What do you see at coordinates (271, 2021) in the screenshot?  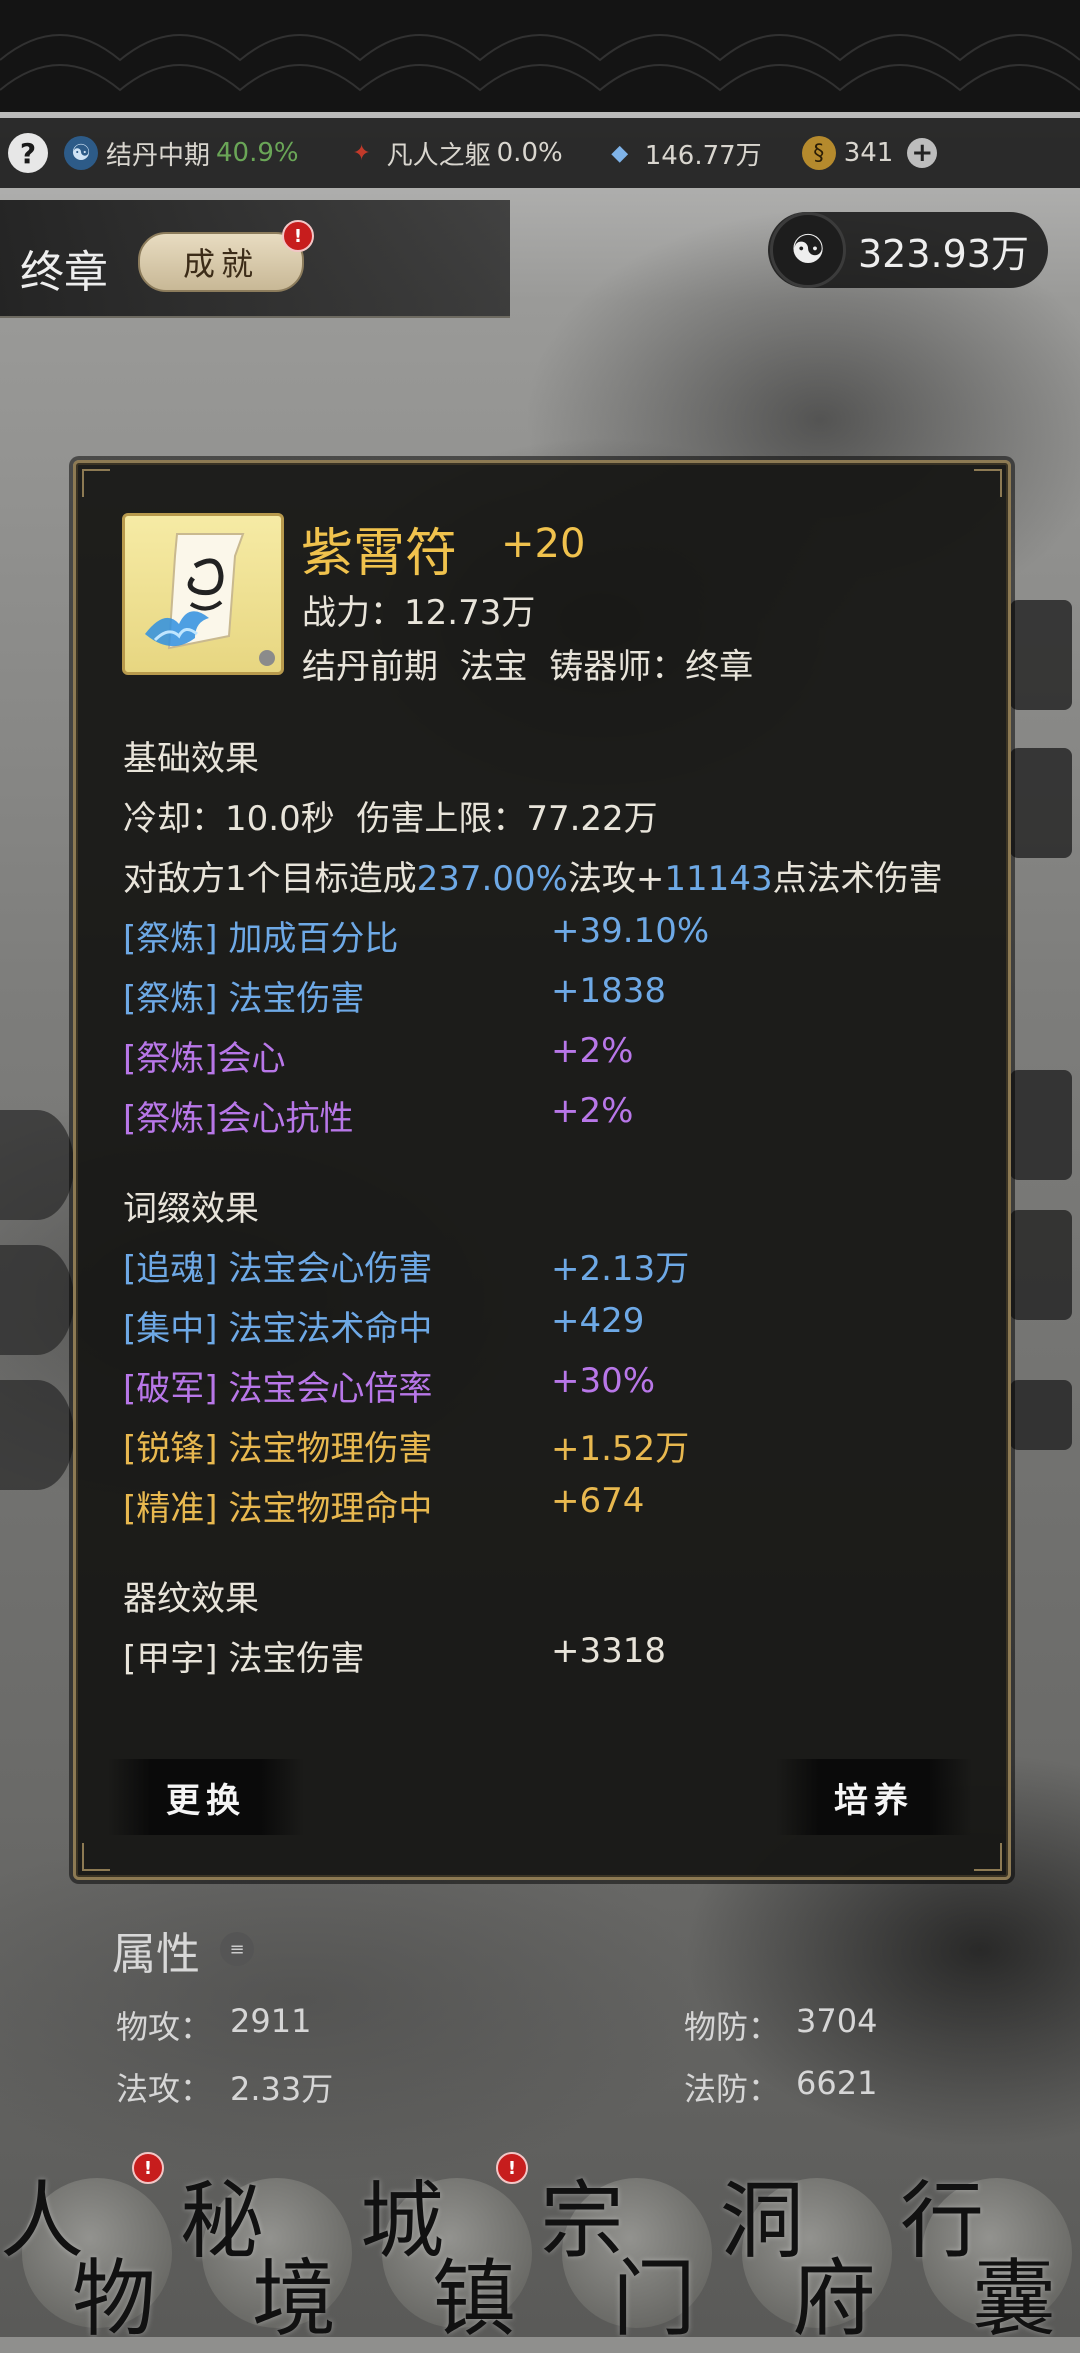 I see `phys-atk-value: 2911` at bounding box center [271, 2021].